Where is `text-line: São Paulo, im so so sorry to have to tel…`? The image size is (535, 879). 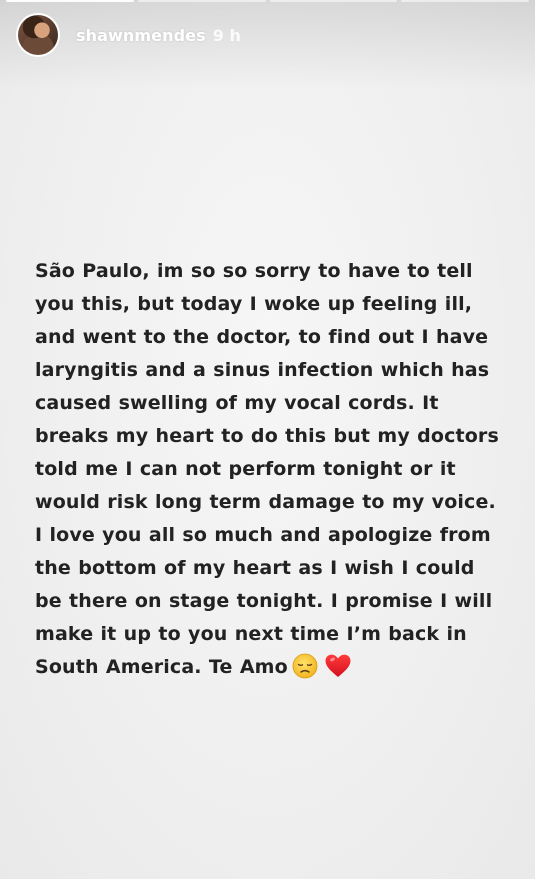
text-line: São Paulo, im so so sorry to have to tel… is located at coordinates (254, 271).